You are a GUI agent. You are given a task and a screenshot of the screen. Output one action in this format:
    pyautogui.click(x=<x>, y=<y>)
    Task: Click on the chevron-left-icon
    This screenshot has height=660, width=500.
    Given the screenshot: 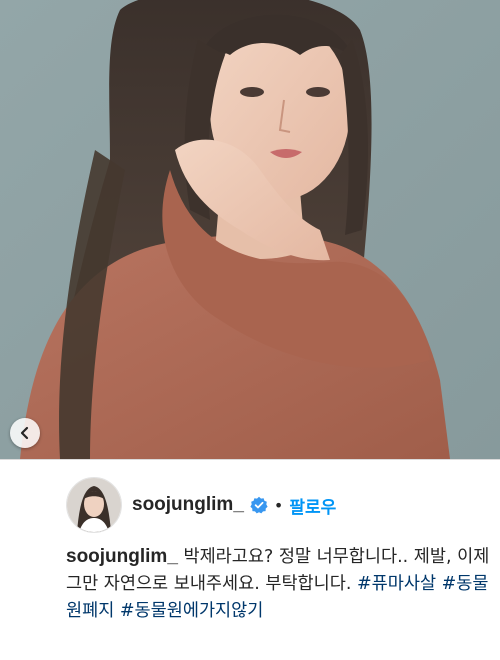 What is the action you would take?
    pyautogui.click(x=24, y=433)
    